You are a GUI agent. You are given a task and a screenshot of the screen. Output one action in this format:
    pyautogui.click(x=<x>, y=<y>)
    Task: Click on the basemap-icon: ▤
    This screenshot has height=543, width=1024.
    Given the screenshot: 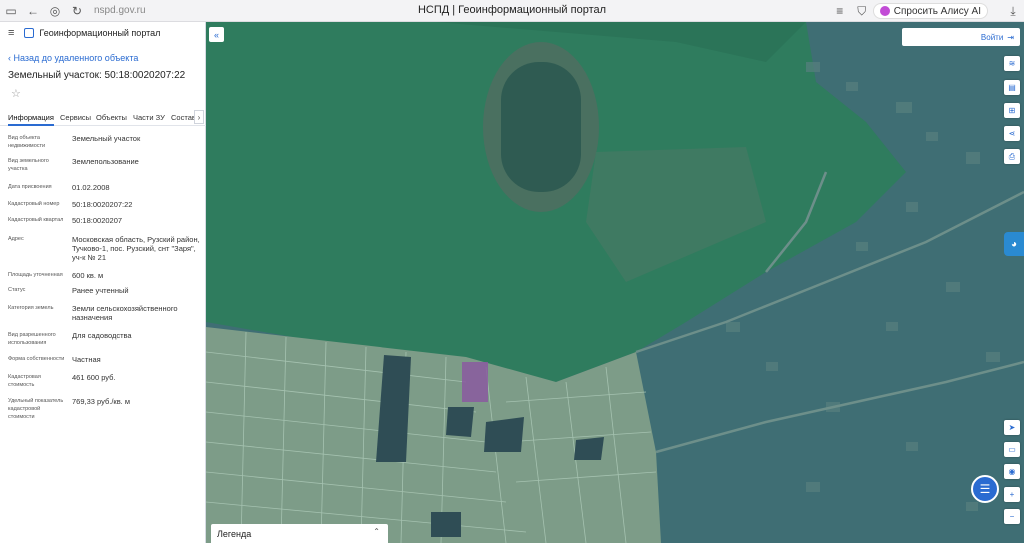 What is the action you would take?
    pyautogui.click(x=1012, y=87)
    